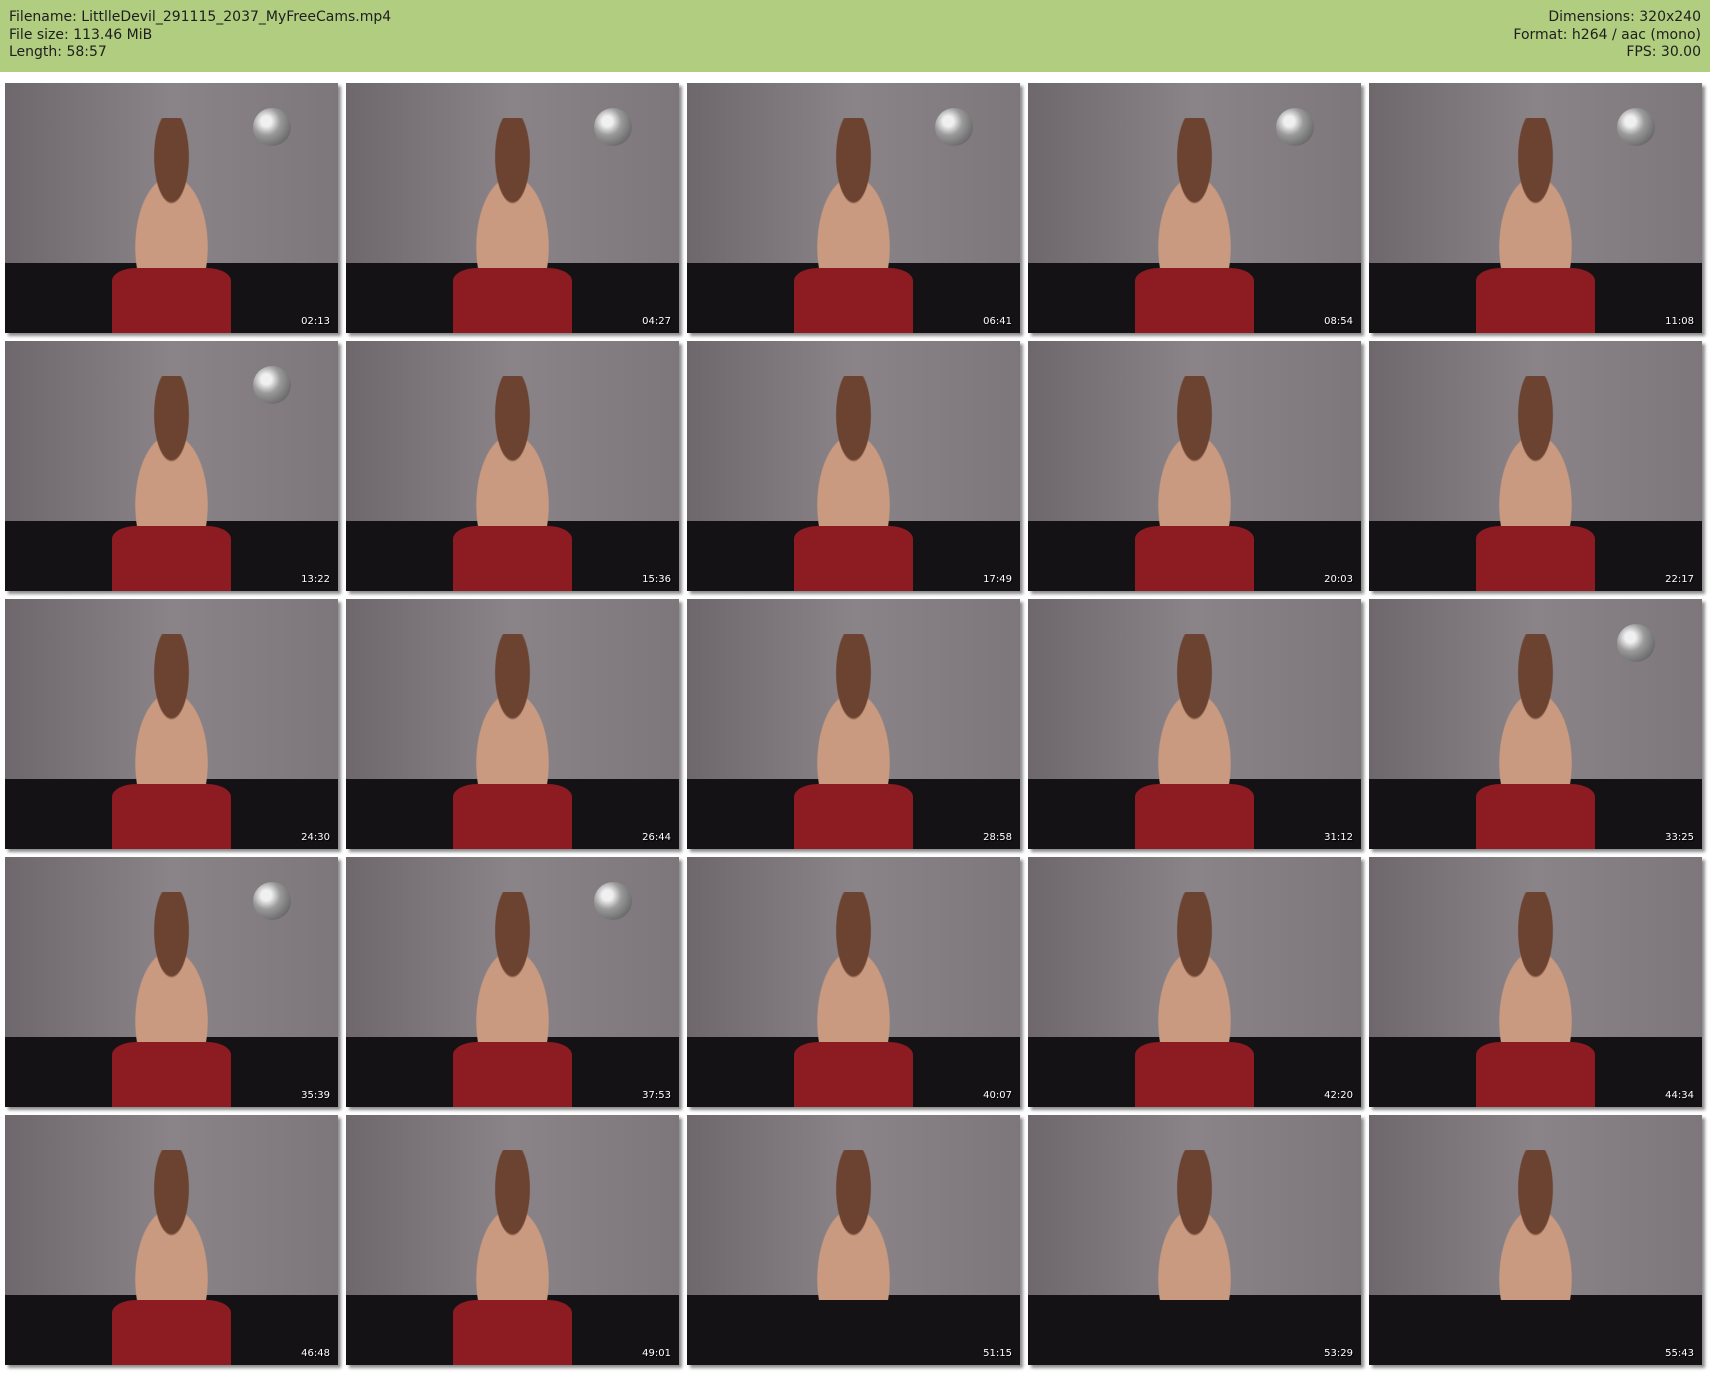 The image size is (1710, 1373). I want to click on timestamp-label: 53:29, so click(1338, 1353).